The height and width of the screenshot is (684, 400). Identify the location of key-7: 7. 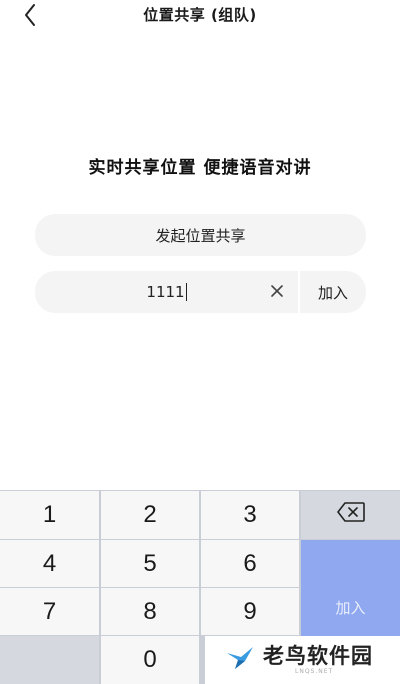
(49, 611).